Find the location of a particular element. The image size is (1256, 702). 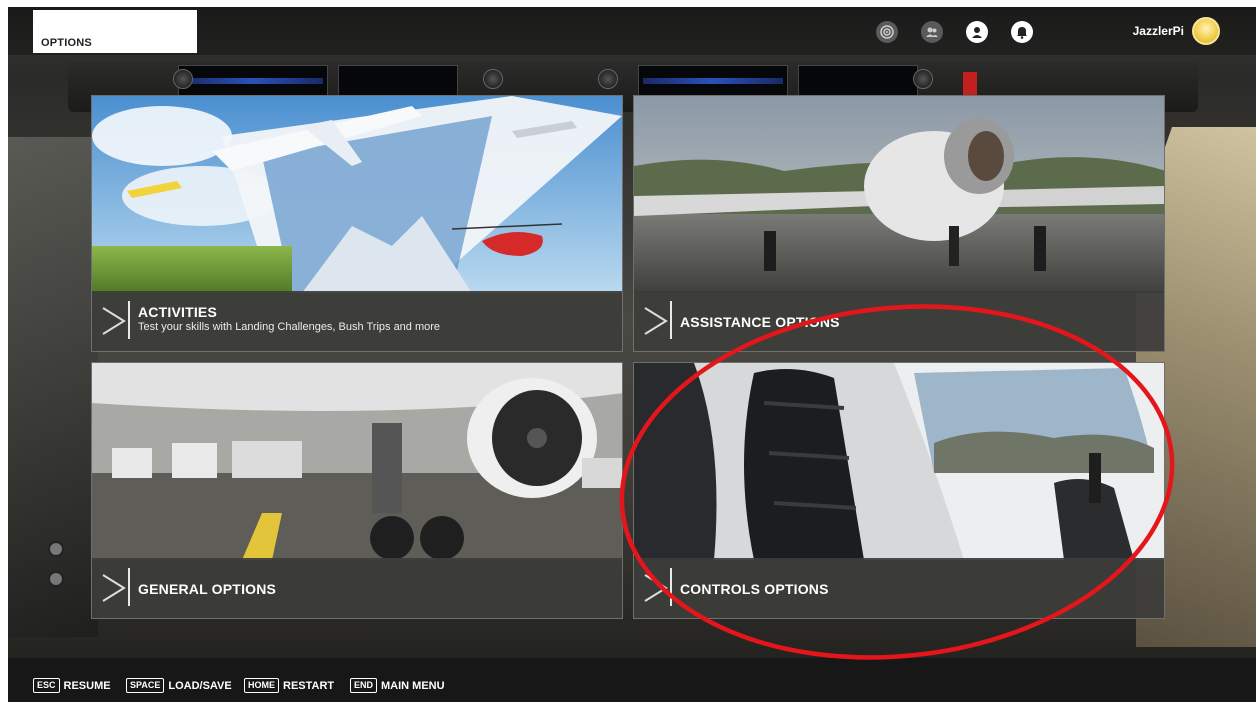

hint-resume: ESC RESUME is located at coordinates (72, 685).